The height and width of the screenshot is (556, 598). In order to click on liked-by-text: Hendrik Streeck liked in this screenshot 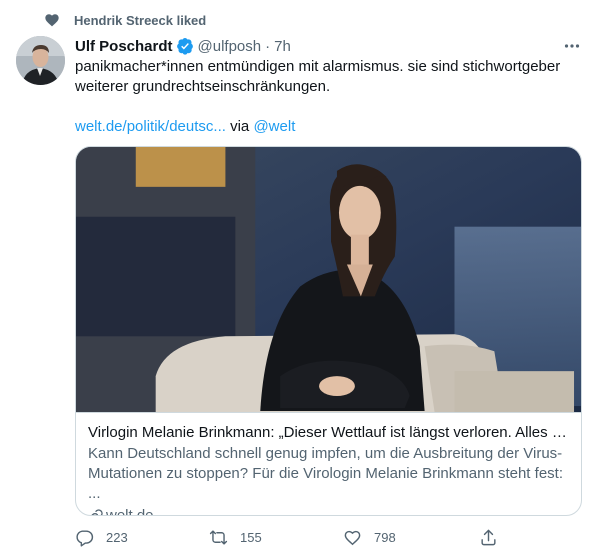, I will do `click(140, 20)`.